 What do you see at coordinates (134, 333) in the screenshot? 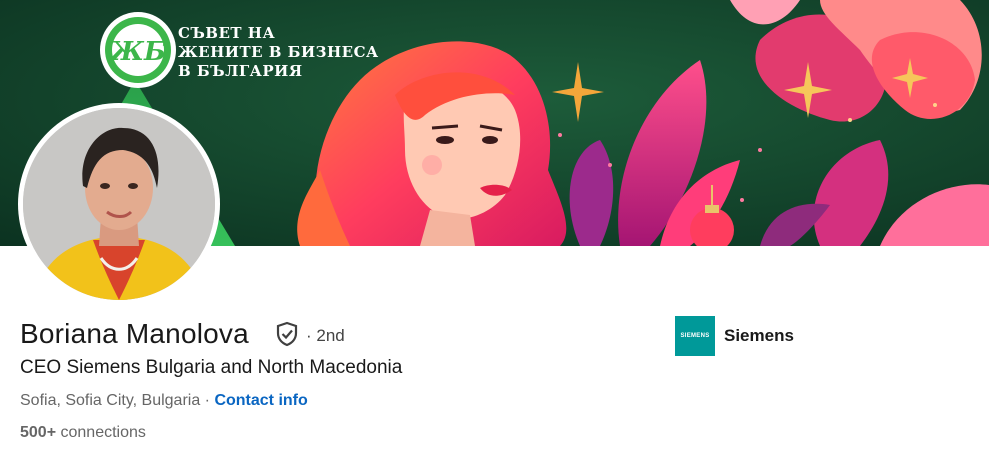
I see `profile-name: Boriana Manolova` at bounding box center [134, 333].